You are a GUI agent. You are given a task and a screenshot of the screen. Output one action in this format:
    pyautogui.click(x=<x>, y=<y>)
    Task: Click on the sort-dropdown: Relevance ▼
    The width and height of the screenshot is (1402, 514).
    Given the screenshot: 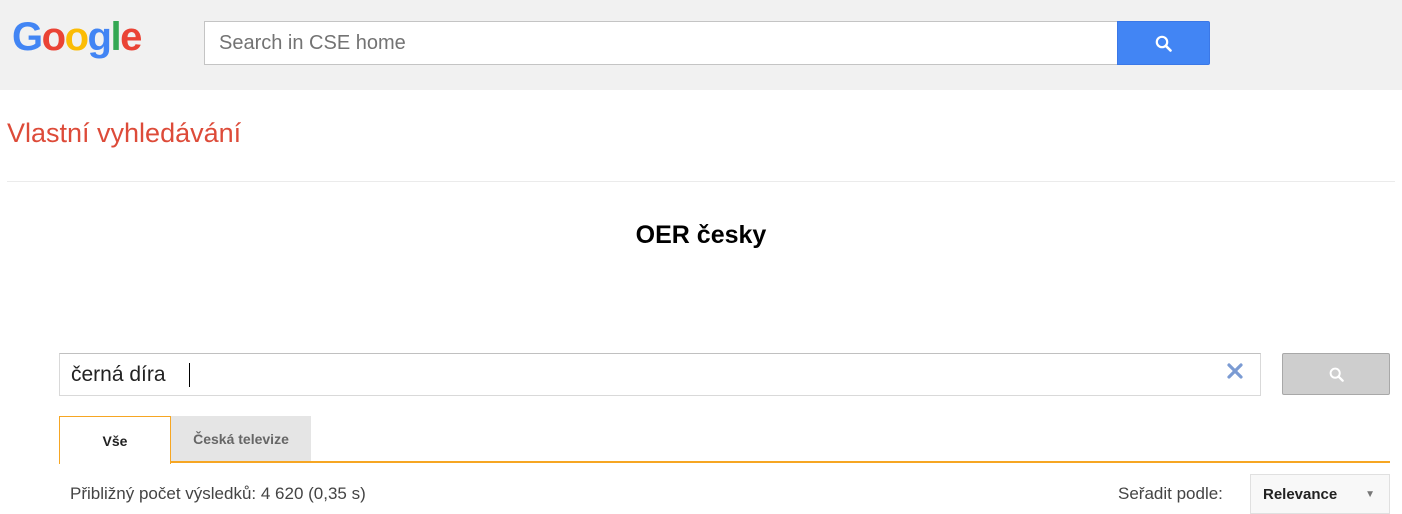 What is the action you would take?
    pyautogui.click(x=1320, y=494)
    